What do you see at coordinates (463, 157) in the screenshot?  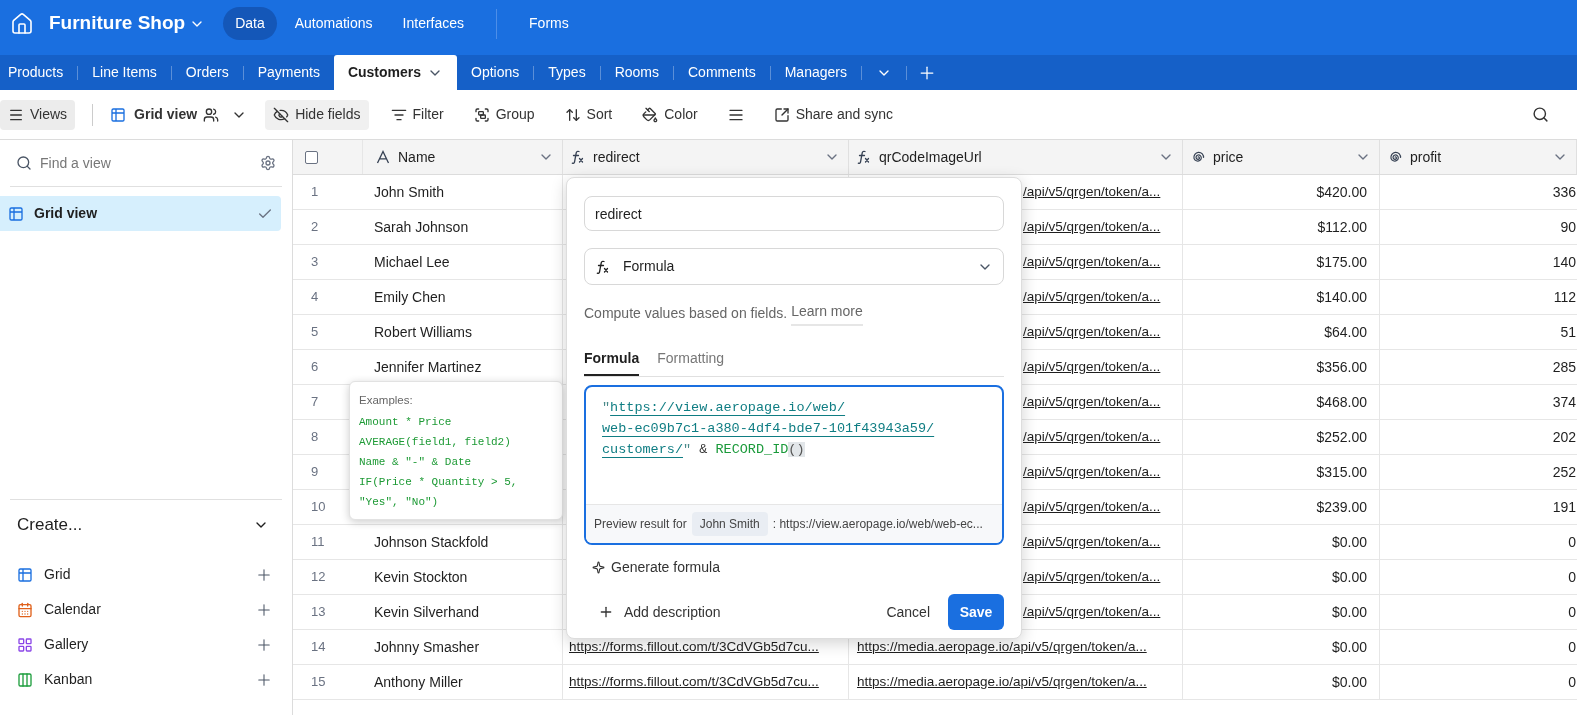 I see `column-header: Name` at bounding box center [463, 157].